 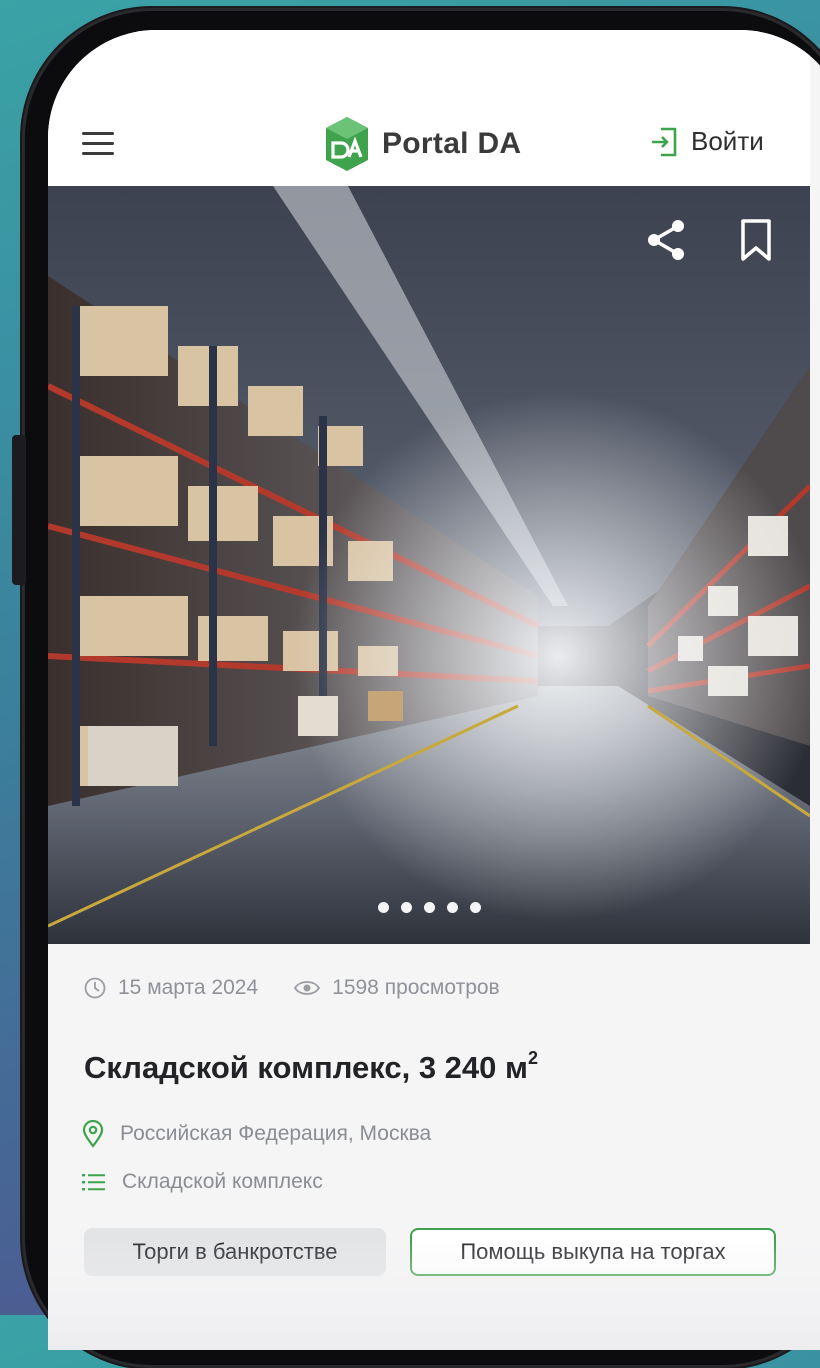 What do you see at coordinates (756, 240) in the screenshot?
I see `bookmark-icon` at bounding box center [756, 240].